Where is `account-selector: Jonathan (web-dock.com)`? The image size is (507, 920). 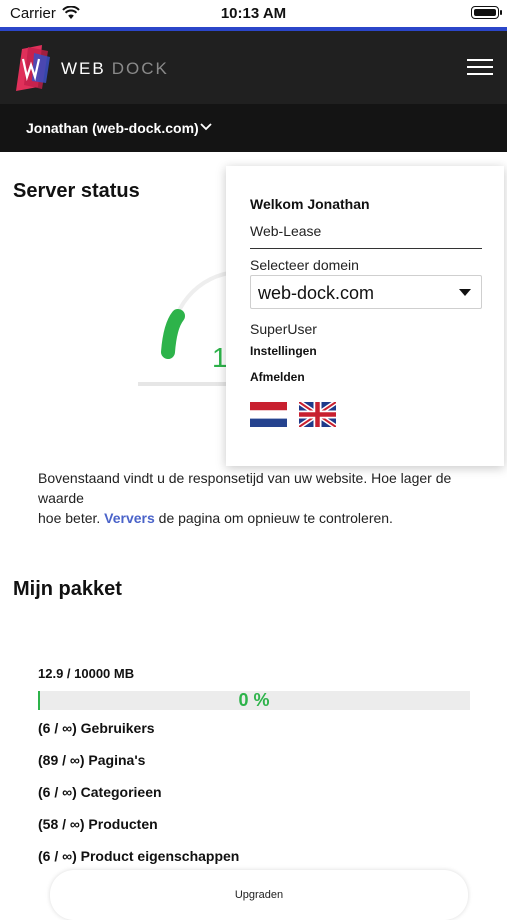 account-selector: Jonathan (web-dock.com) is located at coordinates (253, 128).